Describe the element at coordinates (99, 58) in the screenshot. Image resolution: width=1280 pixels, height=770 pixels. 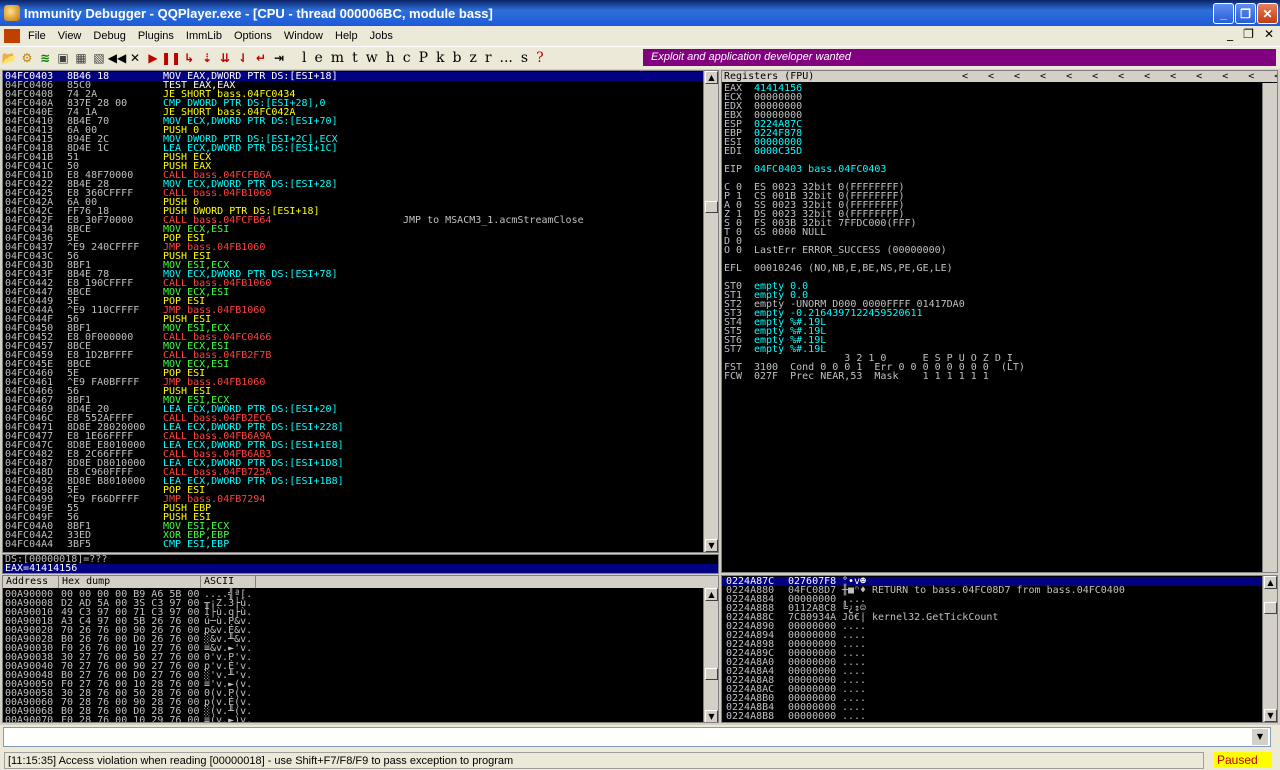
I see `memory-icon: ▧` at that location.